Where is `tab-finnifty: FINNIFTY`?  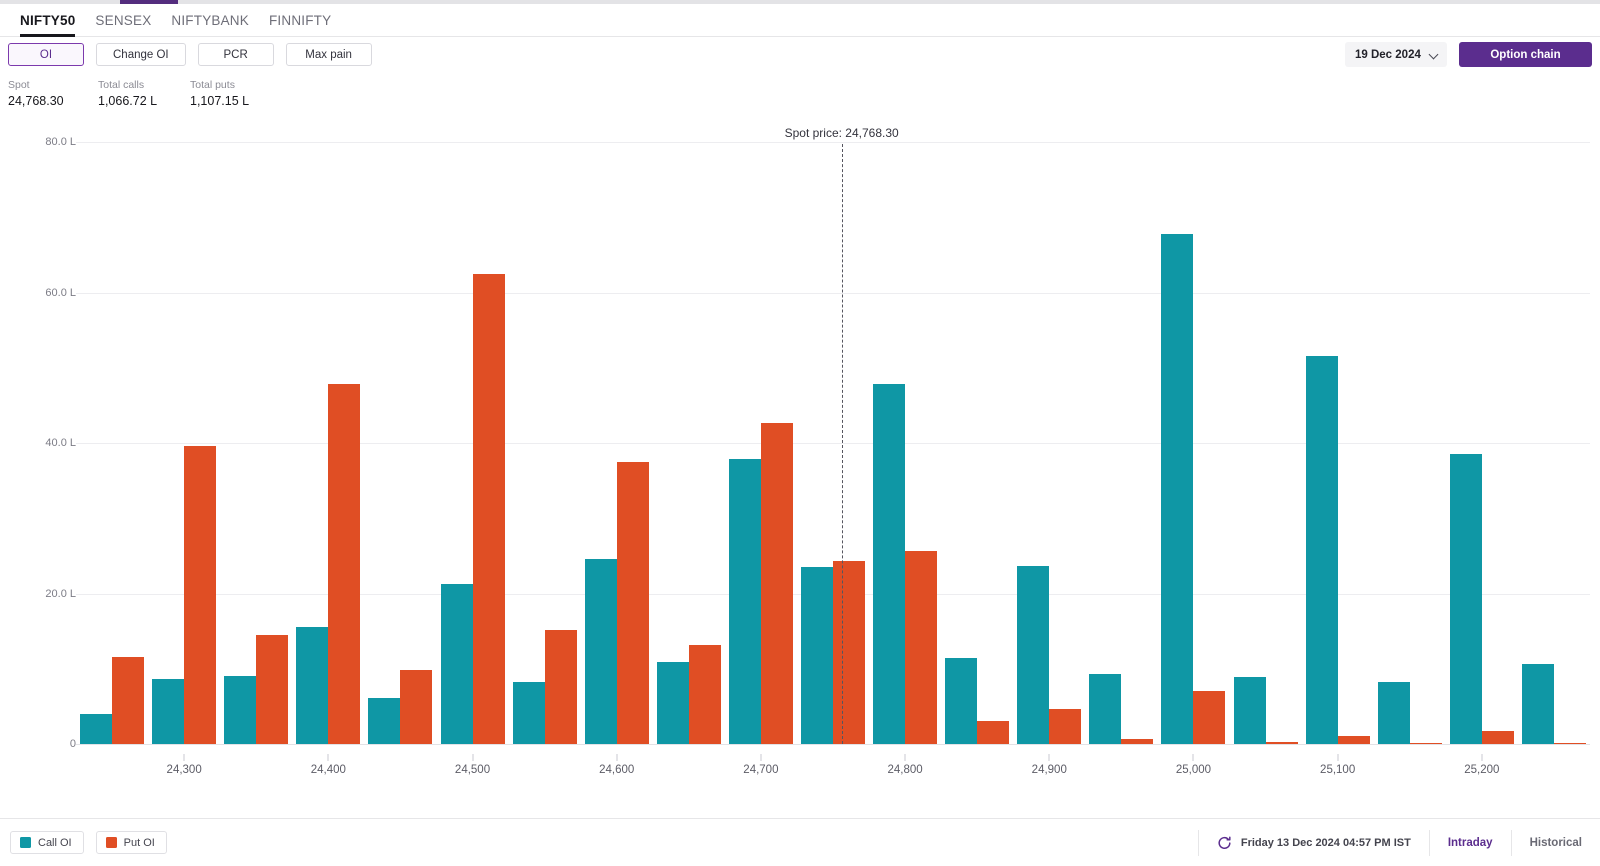
tab-finnifty: FINNIFTY is located at coordinates (300, 20).